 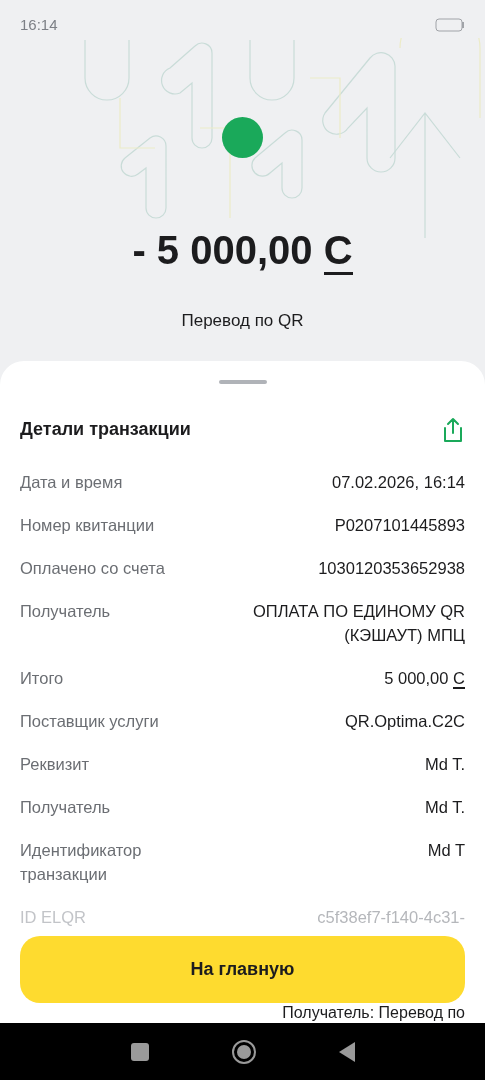 What do you see at coordinates (92, 568) in the screenshot?
I see `detail-label: Оплачено со счета` at bounding box center [92, 568].